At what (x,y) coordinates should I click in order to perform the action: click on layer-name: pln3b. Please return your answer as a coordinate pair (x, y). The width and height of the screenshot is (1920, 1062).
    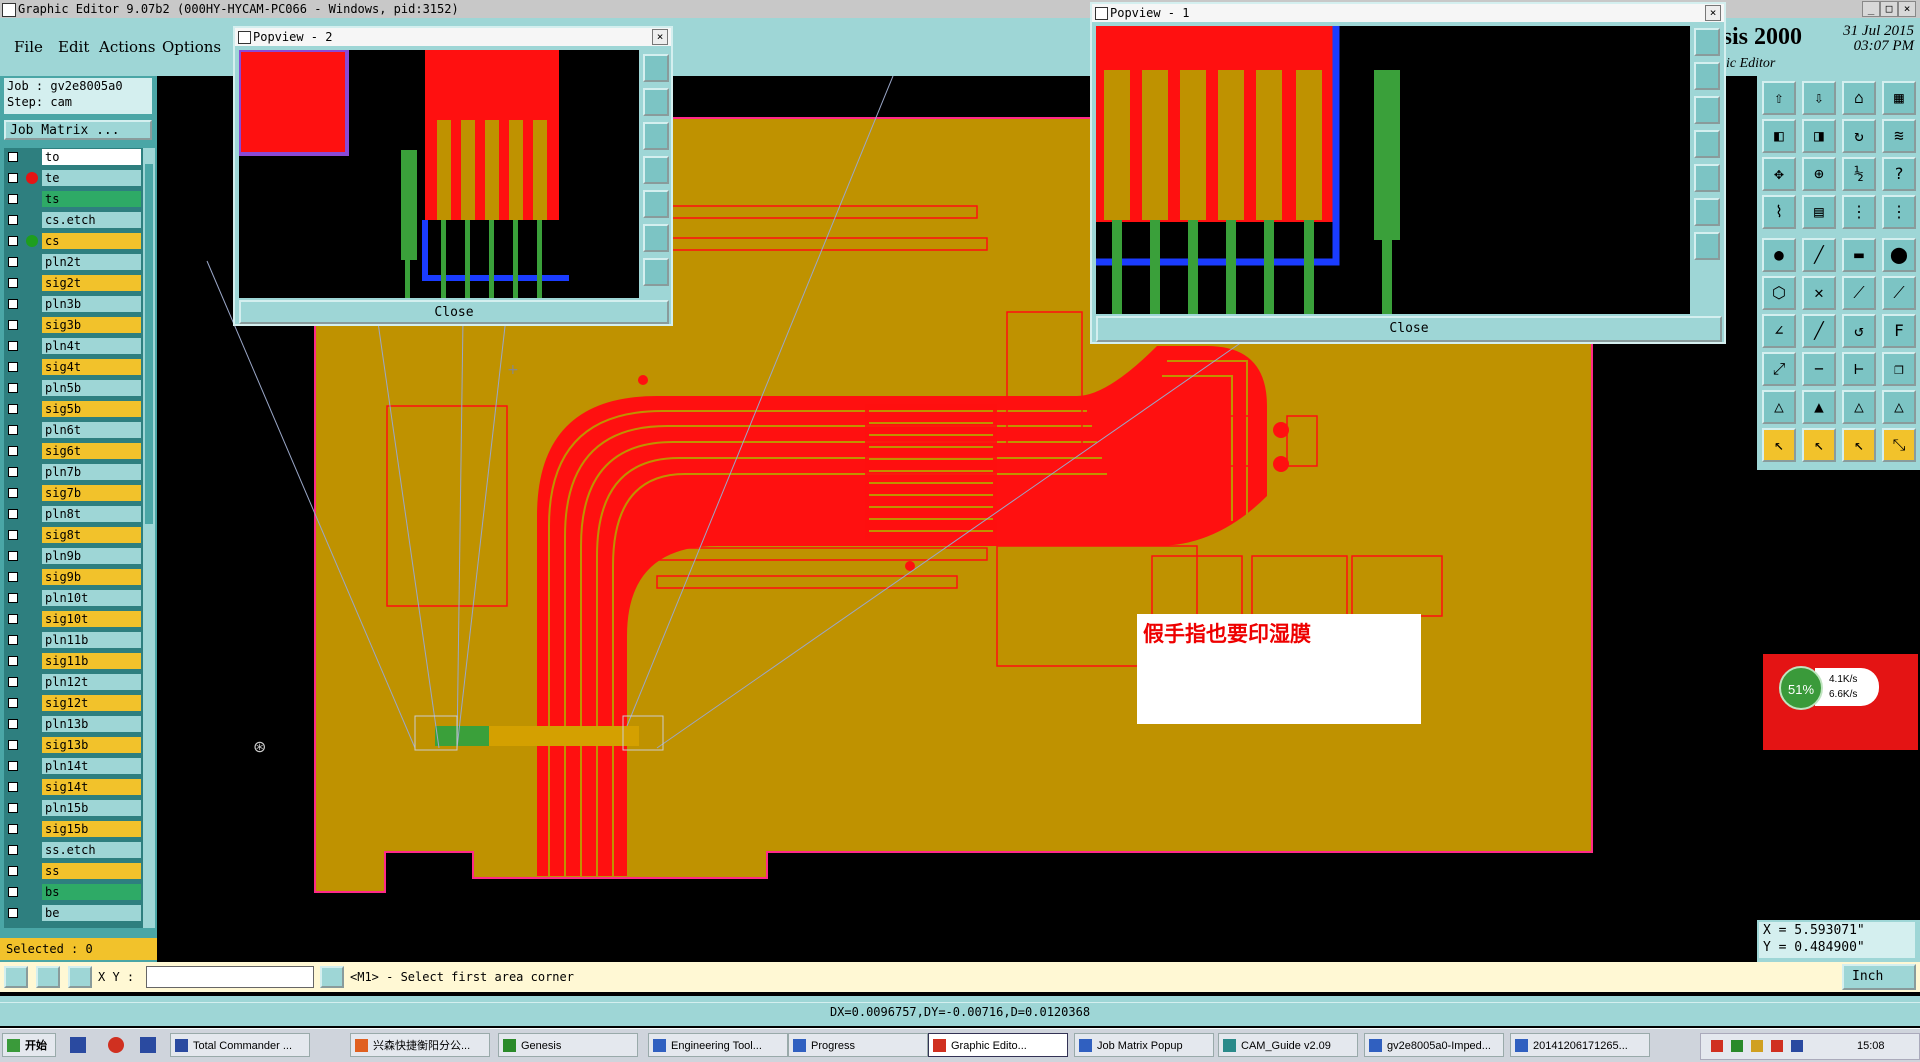
    Looking at the image, I should click on (91, 304).